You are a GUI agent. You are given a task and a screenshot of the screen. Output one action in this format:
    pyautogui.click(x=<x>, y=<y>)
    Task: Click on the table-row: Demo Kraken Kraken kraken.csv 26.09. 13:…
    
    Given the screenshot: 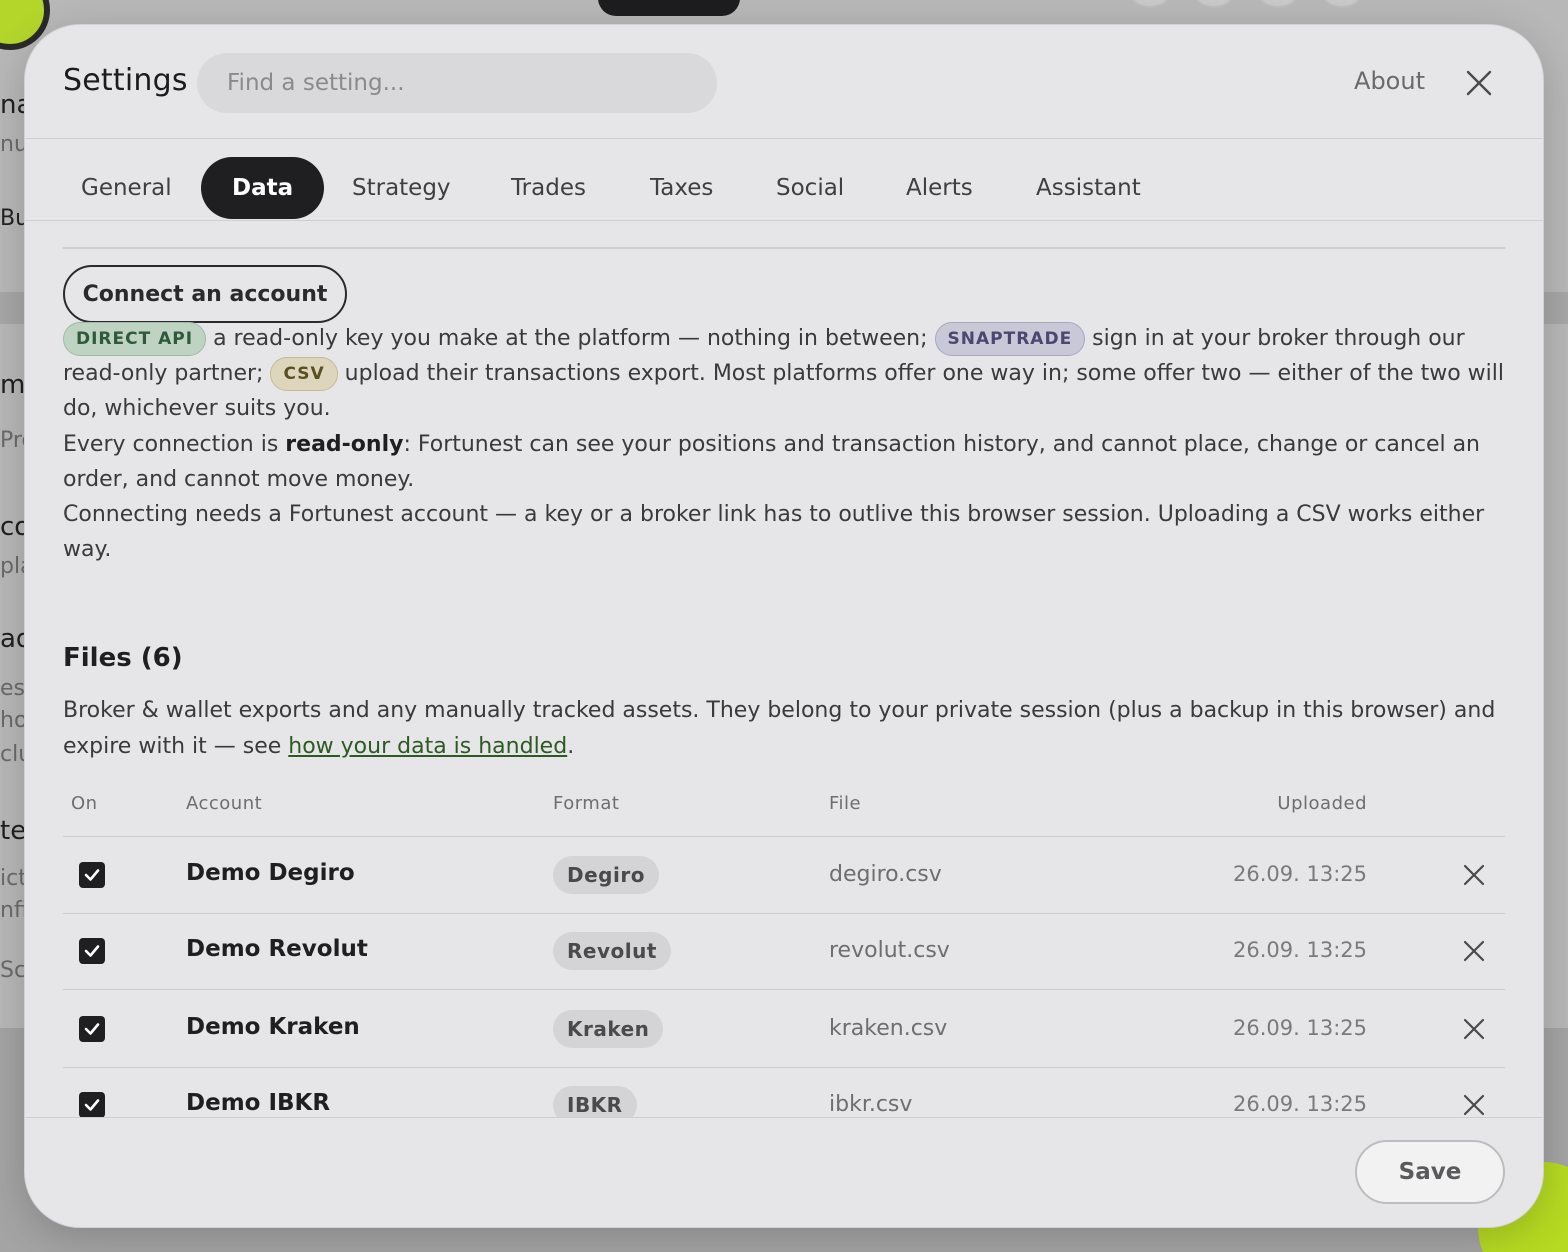 What is the action you would take?
    pyautogui.click(x=784, y=1030)
    